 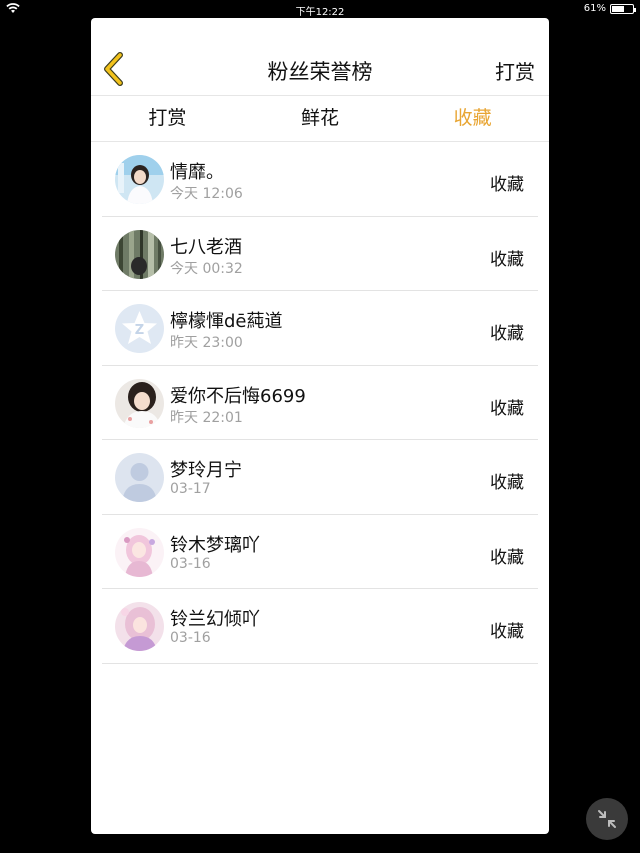 I want to click on minimize-arrows-icon, so click(x=607, y=819).